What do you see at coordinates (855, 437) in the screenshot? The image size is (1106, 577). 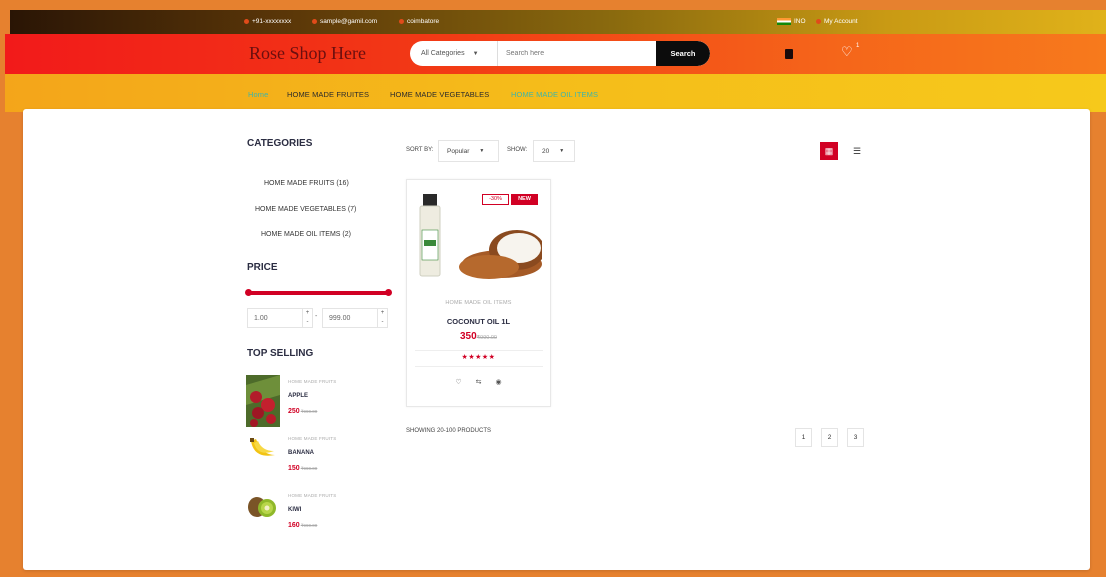 I see `page-button-3: 3` at bounding box center [855, 437].